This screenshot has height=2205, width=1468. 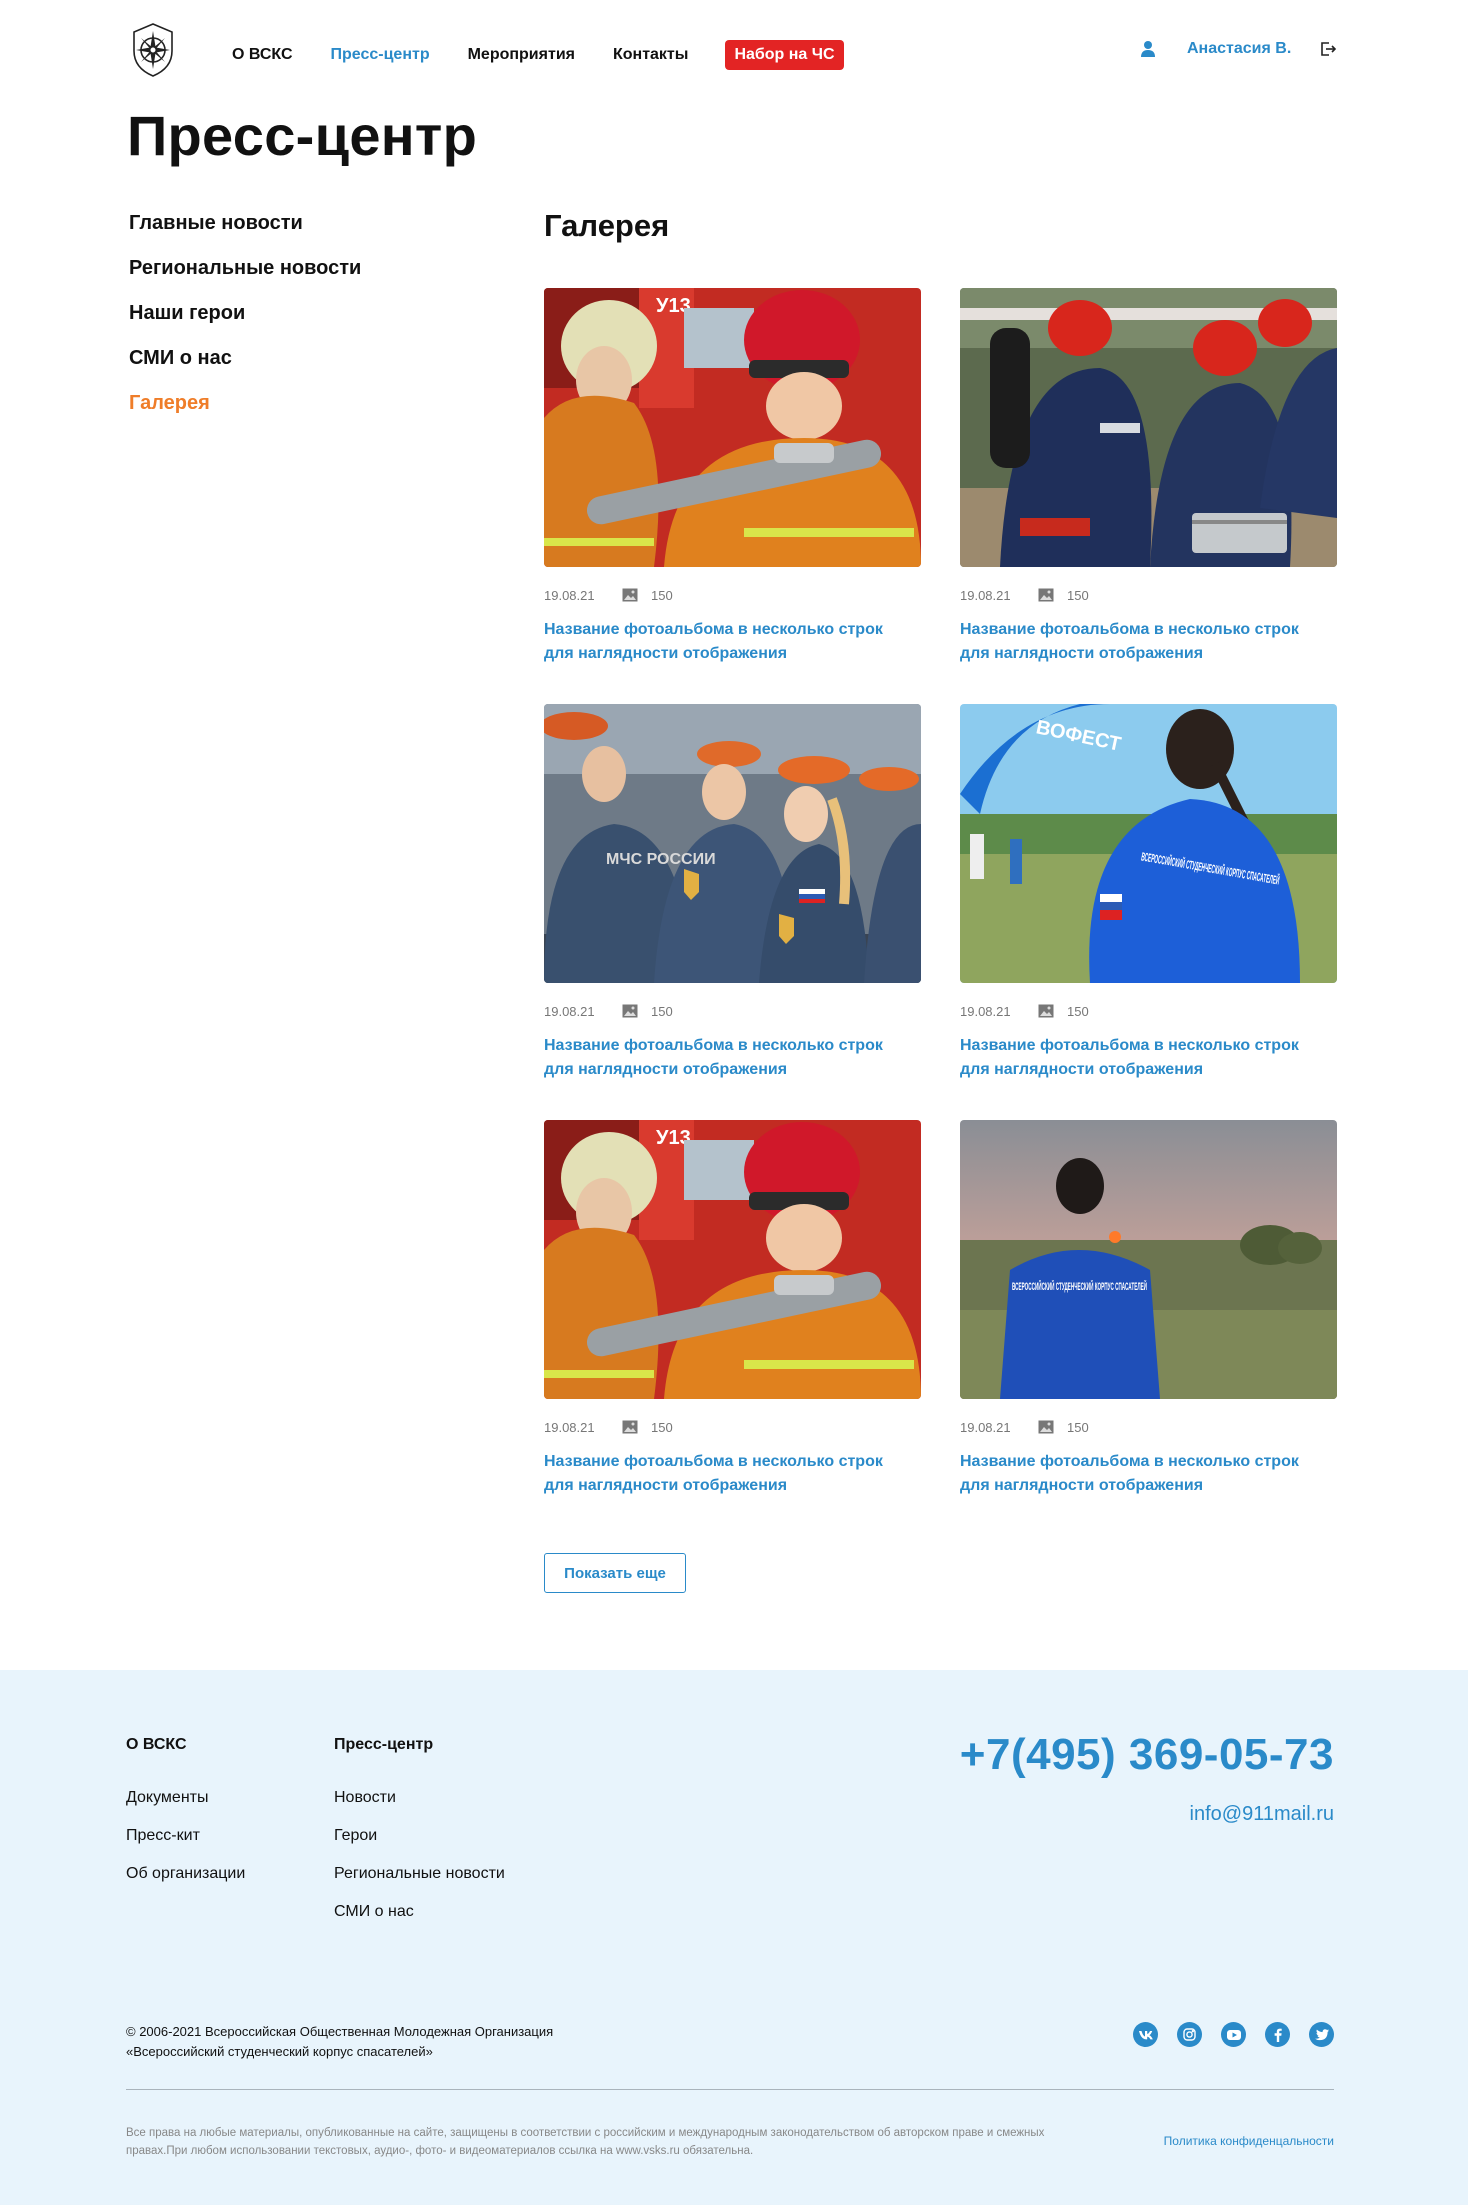 I want to click on footer-link-organization: Об организации, so click(x=185, y=1883).